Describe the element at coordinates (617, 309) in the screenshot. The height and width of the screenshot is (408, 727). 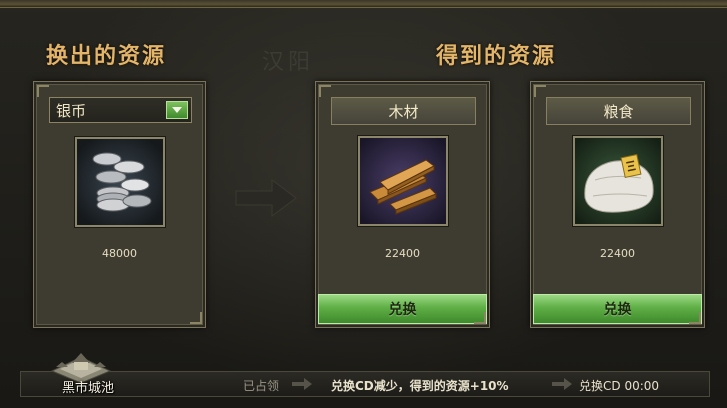
I see `exchange-grain-button: 兑换` at that location.